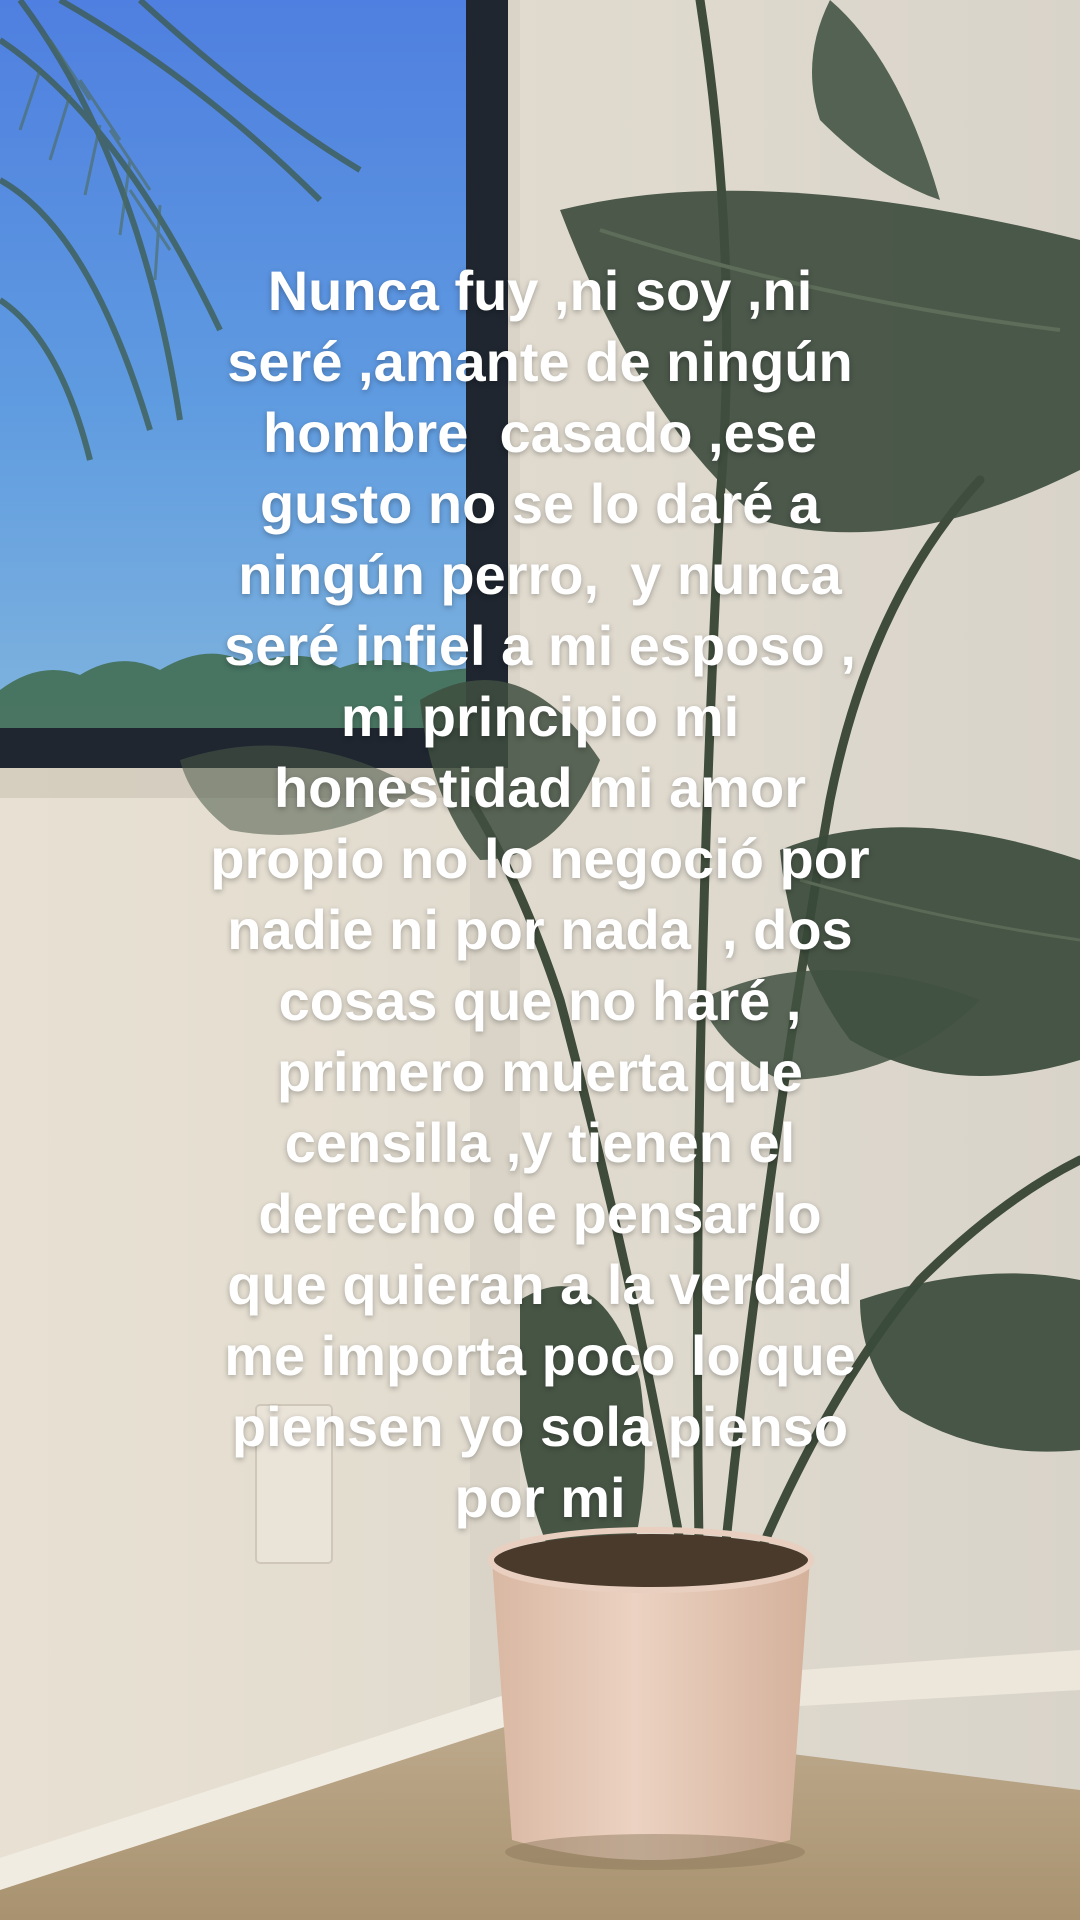 This screenshot has width=1080, height=1920. Describe the element at coordinates (540, 787) in the screenshot. I see `caption-line: honestidad mi amor` at that location.